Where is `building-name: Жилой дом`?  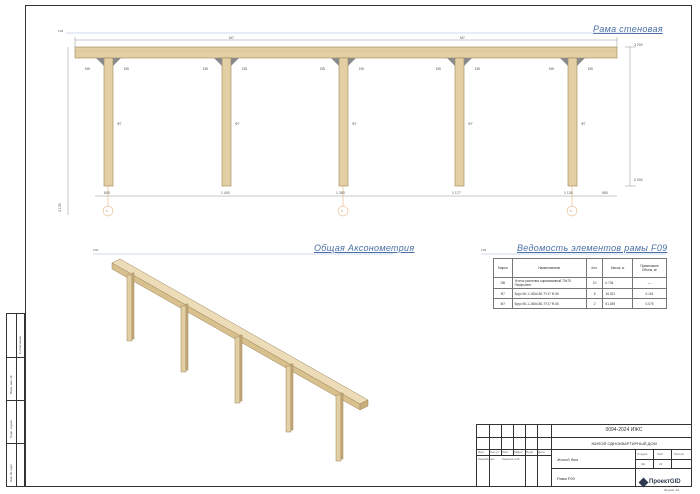
building-name: Жилой дом is located at coordinates (567, 459).